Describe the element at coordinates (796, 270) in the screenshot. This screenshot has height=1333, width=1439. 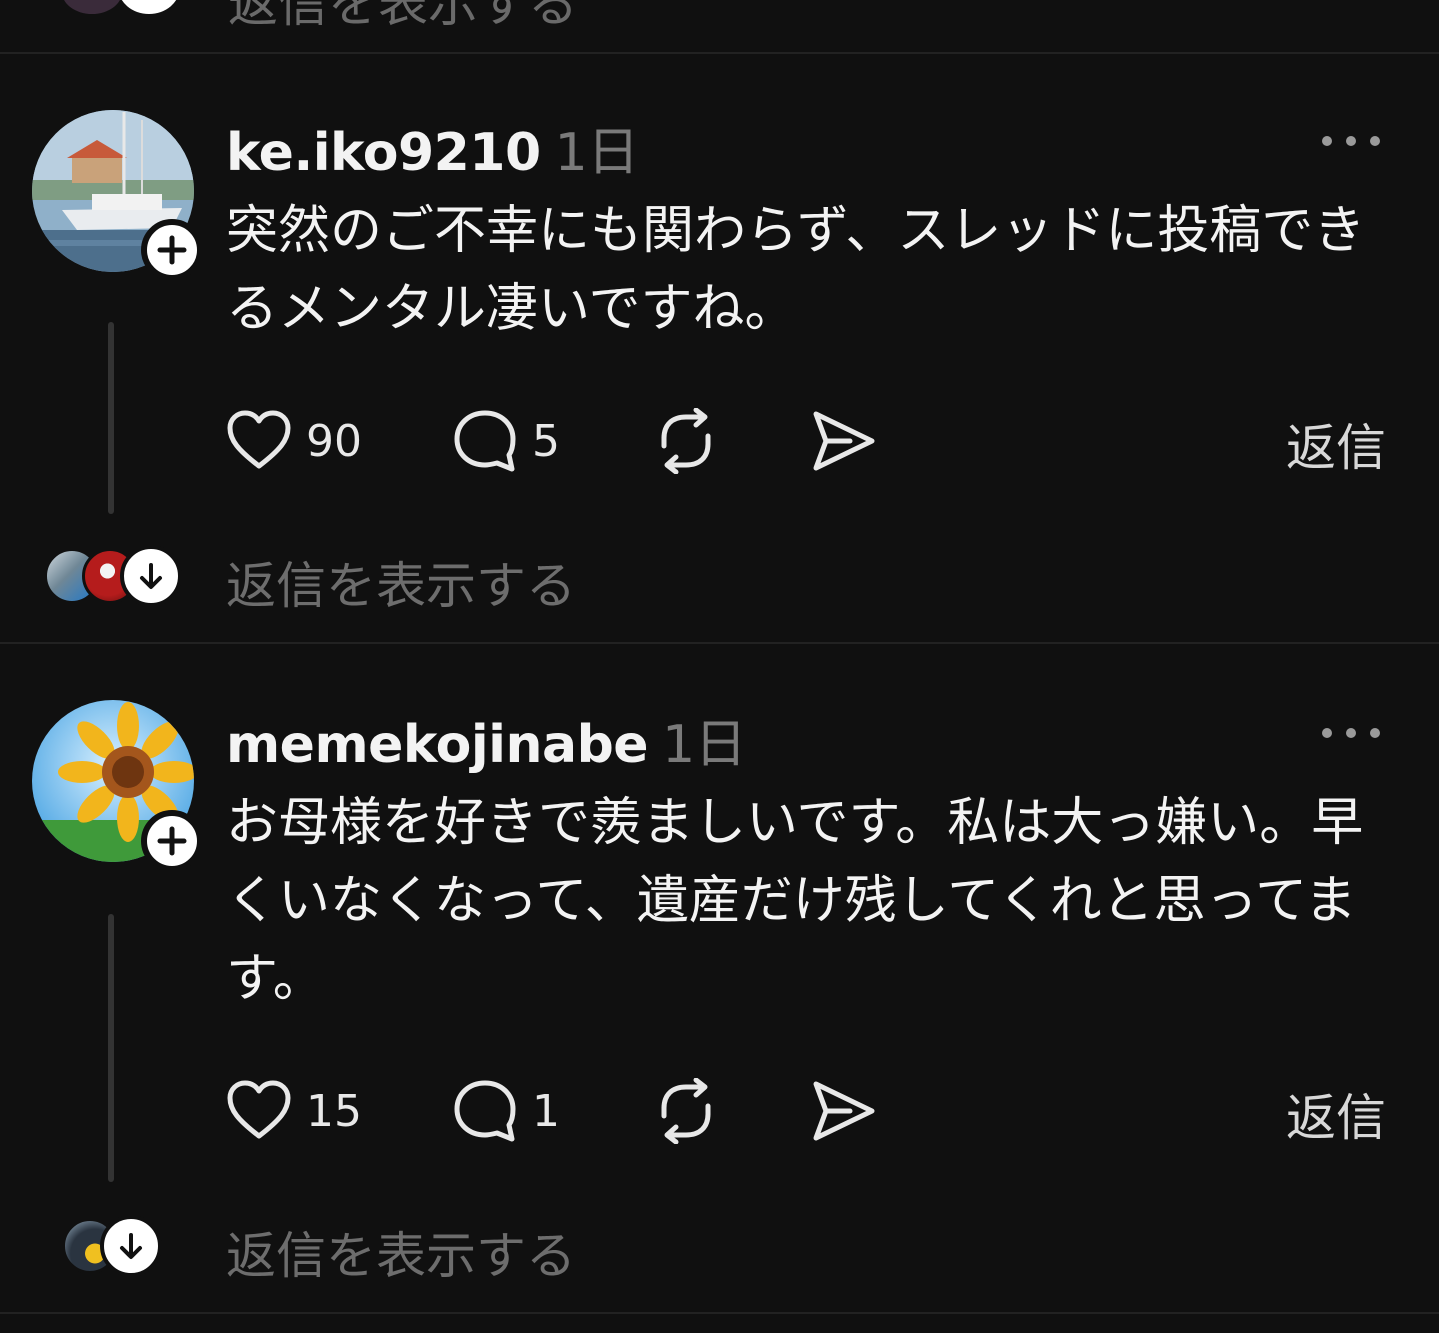
I see `post-text: 突然のご不幸にも関わらず、スレッドに投稿できるメンタル凄いですね。` at that location.